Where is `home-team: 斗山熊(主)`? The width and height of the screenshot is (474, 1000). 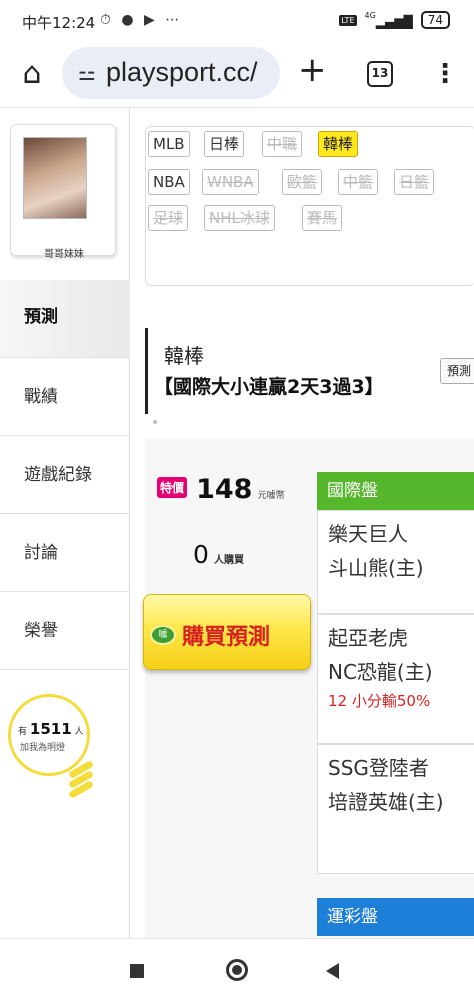
home-team: 斗山熊(主) is located at coordinates (376, 568).